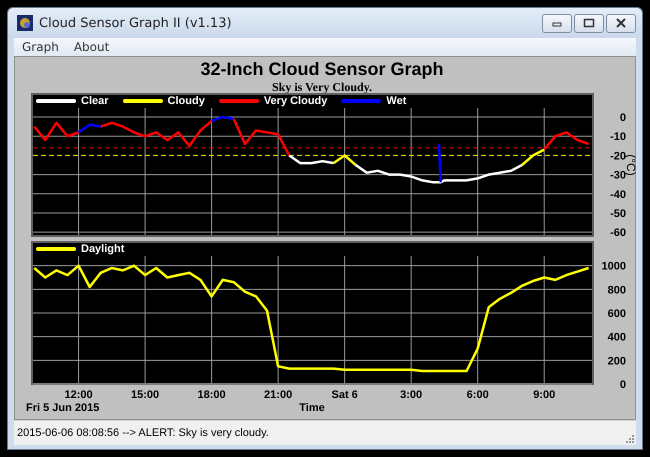 This screenshot has width=650, height=457. What do you see at coordinates (618, 194) in the screenshot?
I see `tick-label: -40` at bounding box center [618, 194].